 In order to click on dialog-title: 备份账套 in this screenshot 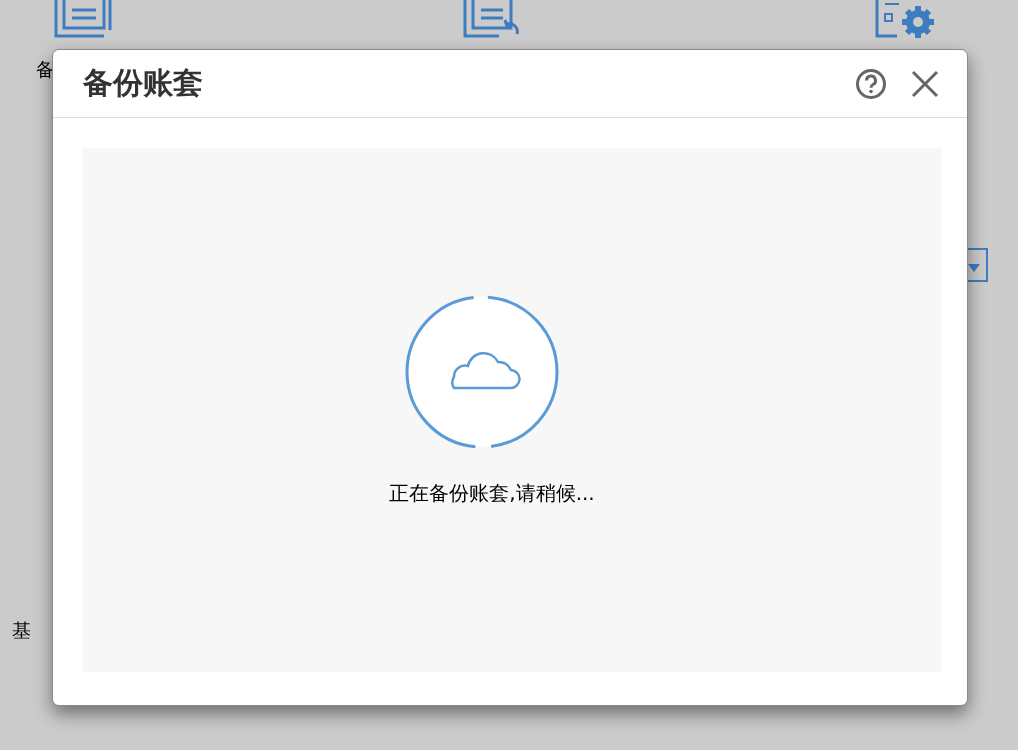, I will do `click(143, 83)`.